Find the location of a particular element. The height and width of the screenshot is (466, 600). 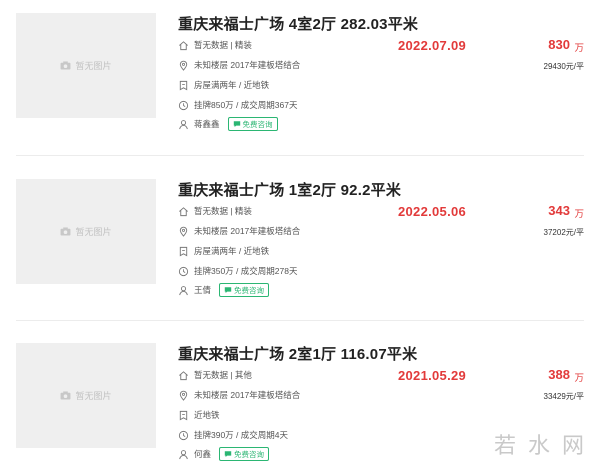

decoration-text: 暂无数据 | 其他 is located at coordinates (223, 375).